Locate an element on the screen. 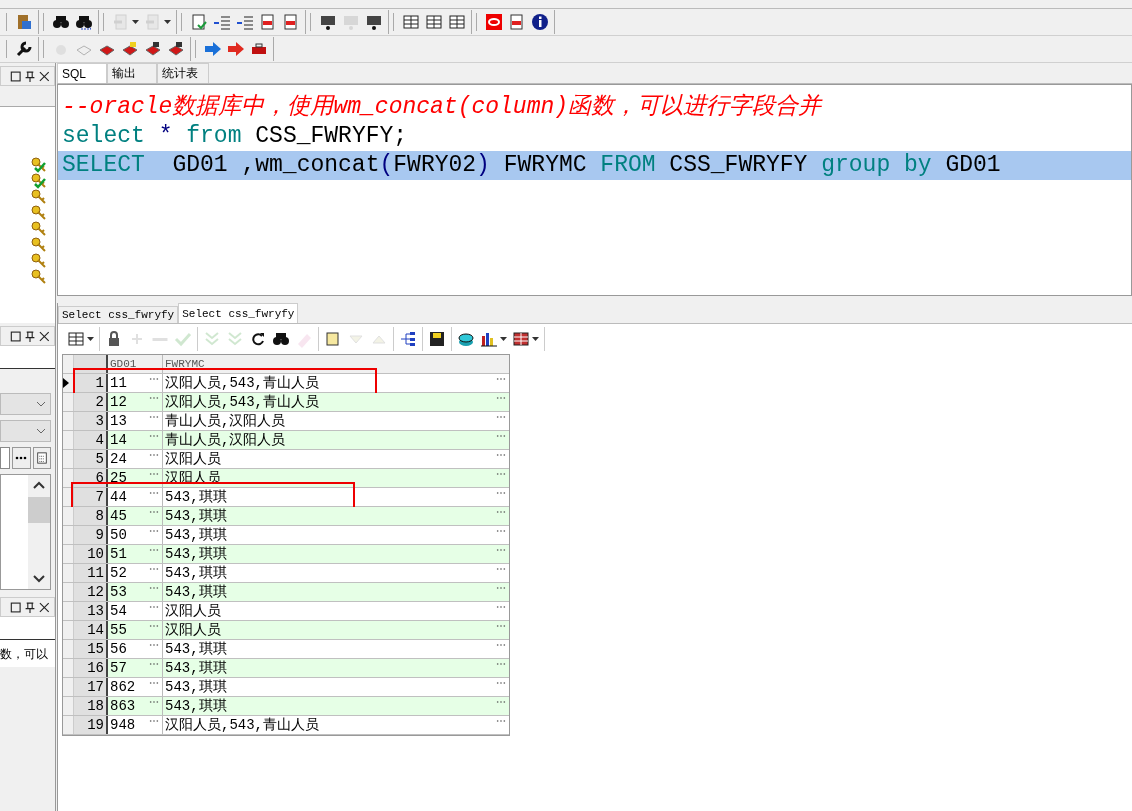 This screenshot has height=811, width=1132. row-number: 7 is located at coordinates (91, 497).